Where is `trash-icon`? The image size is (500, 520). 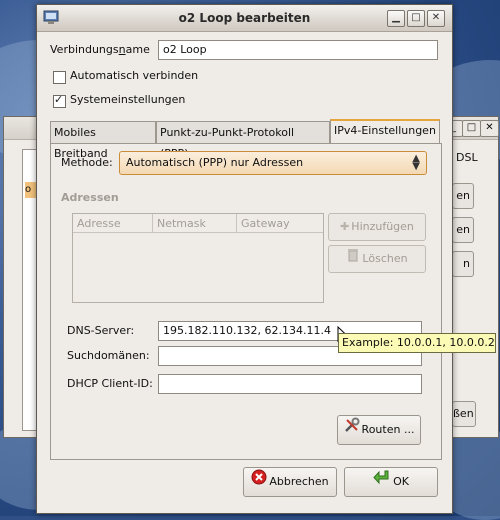
trash-icon is located at coordinates (353, 259).